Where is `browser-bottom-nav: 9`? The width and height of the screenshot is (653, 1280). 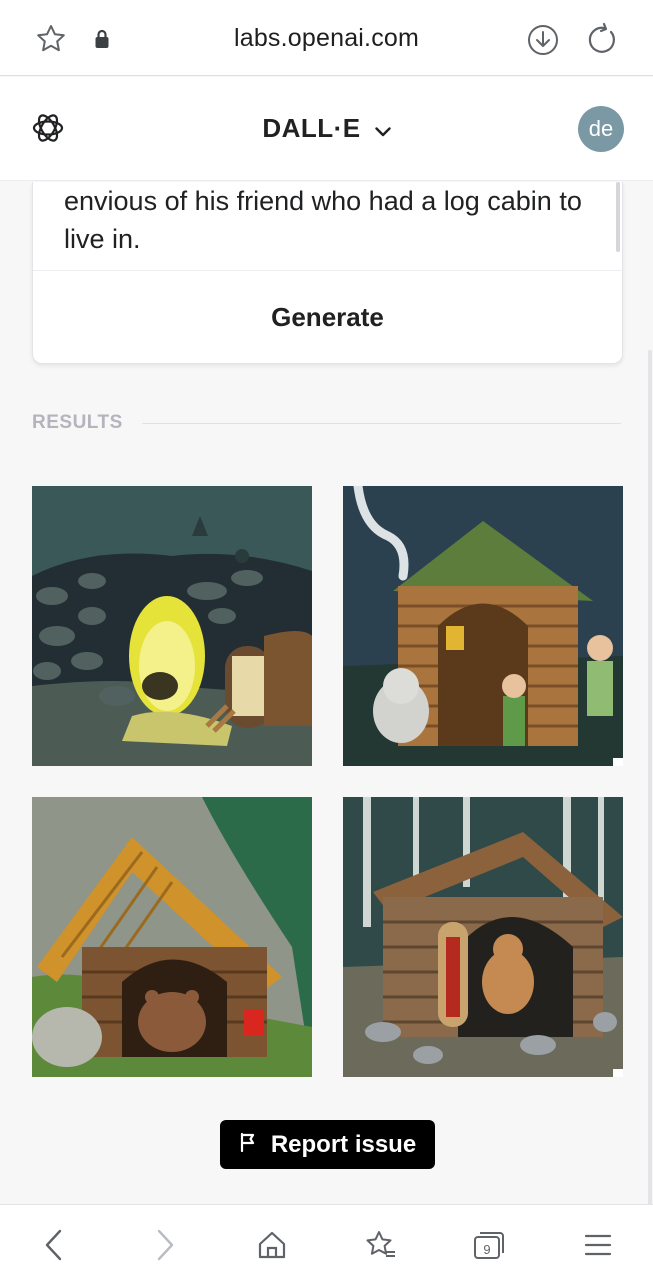 browser-bottom-nav: 9 is located at coordinates (326, 1242).